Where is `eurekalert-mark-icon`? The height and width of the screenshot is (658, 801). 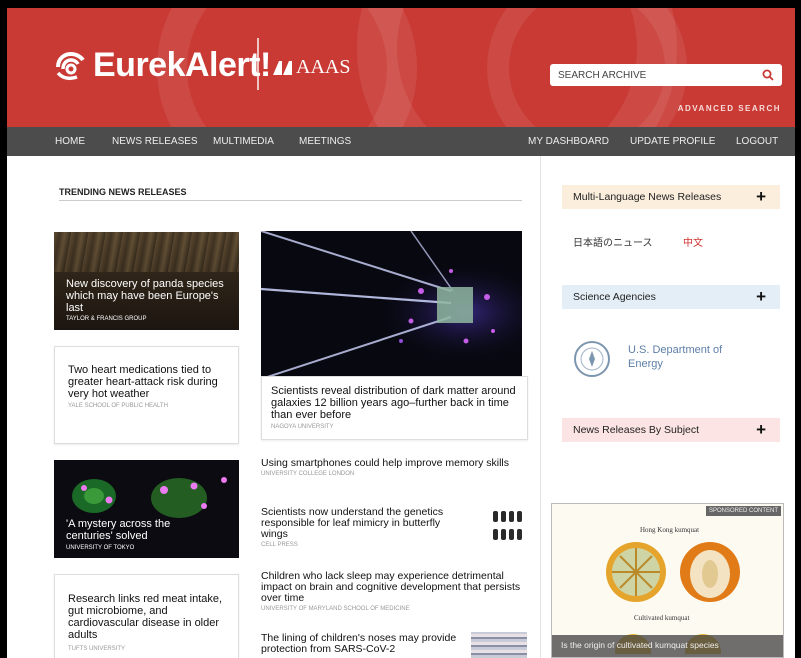
eurekalert-mark-icon is located at coordinates (70, 65).